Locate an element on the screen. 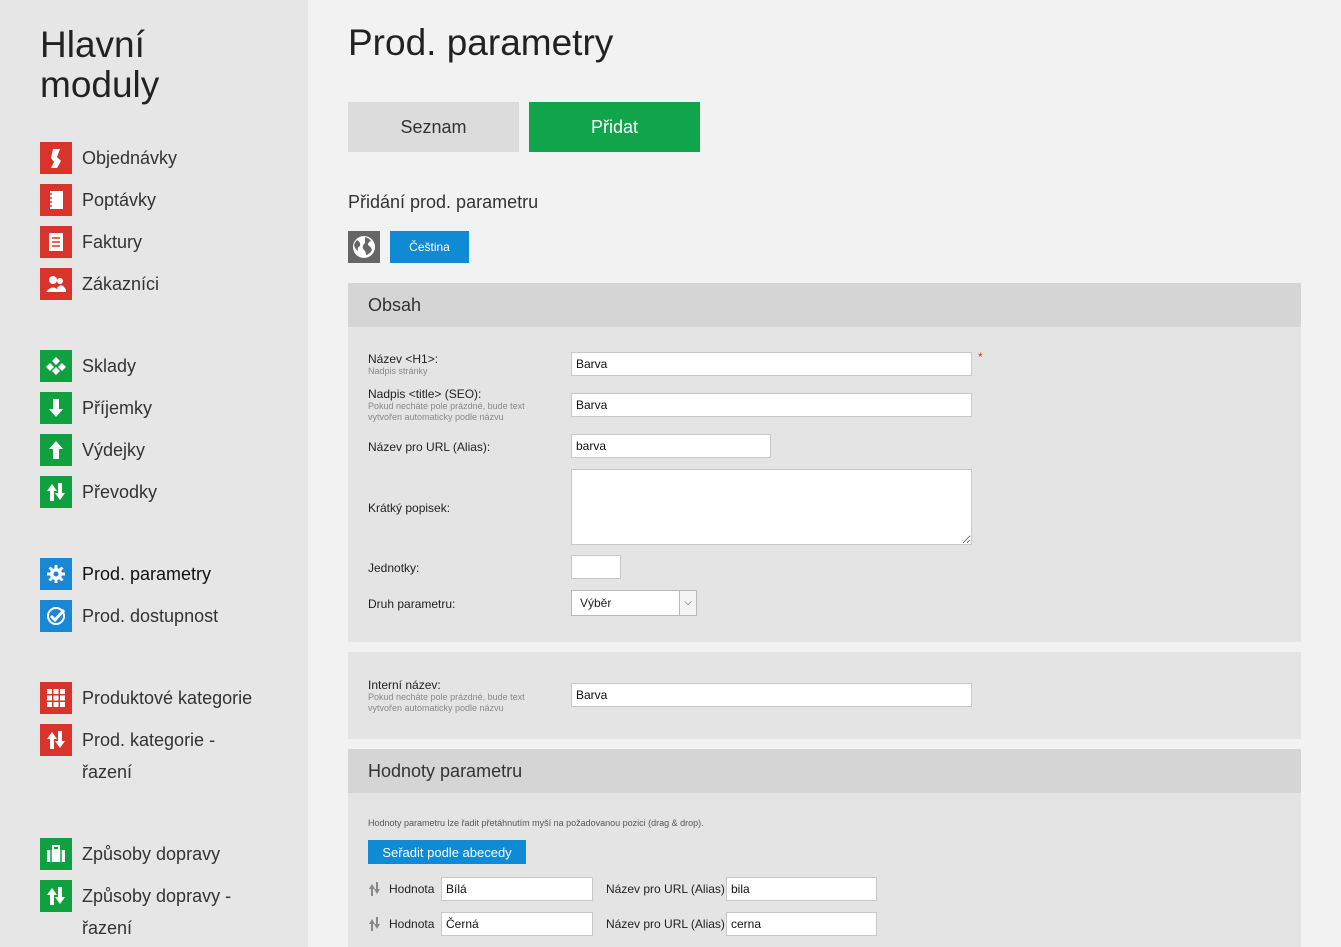 This screenshot has height=947, width=1341. alias-row: Název pro URL (Alias): is located at coordinates (429, 447).